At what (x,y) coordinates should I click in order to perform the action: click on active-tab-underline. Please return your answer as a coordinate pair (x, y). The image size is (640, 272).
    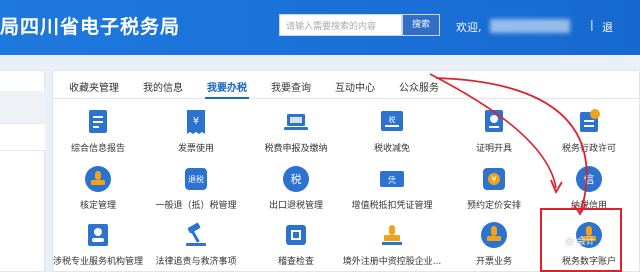
    Looking at the image, I should click on (227, 98).